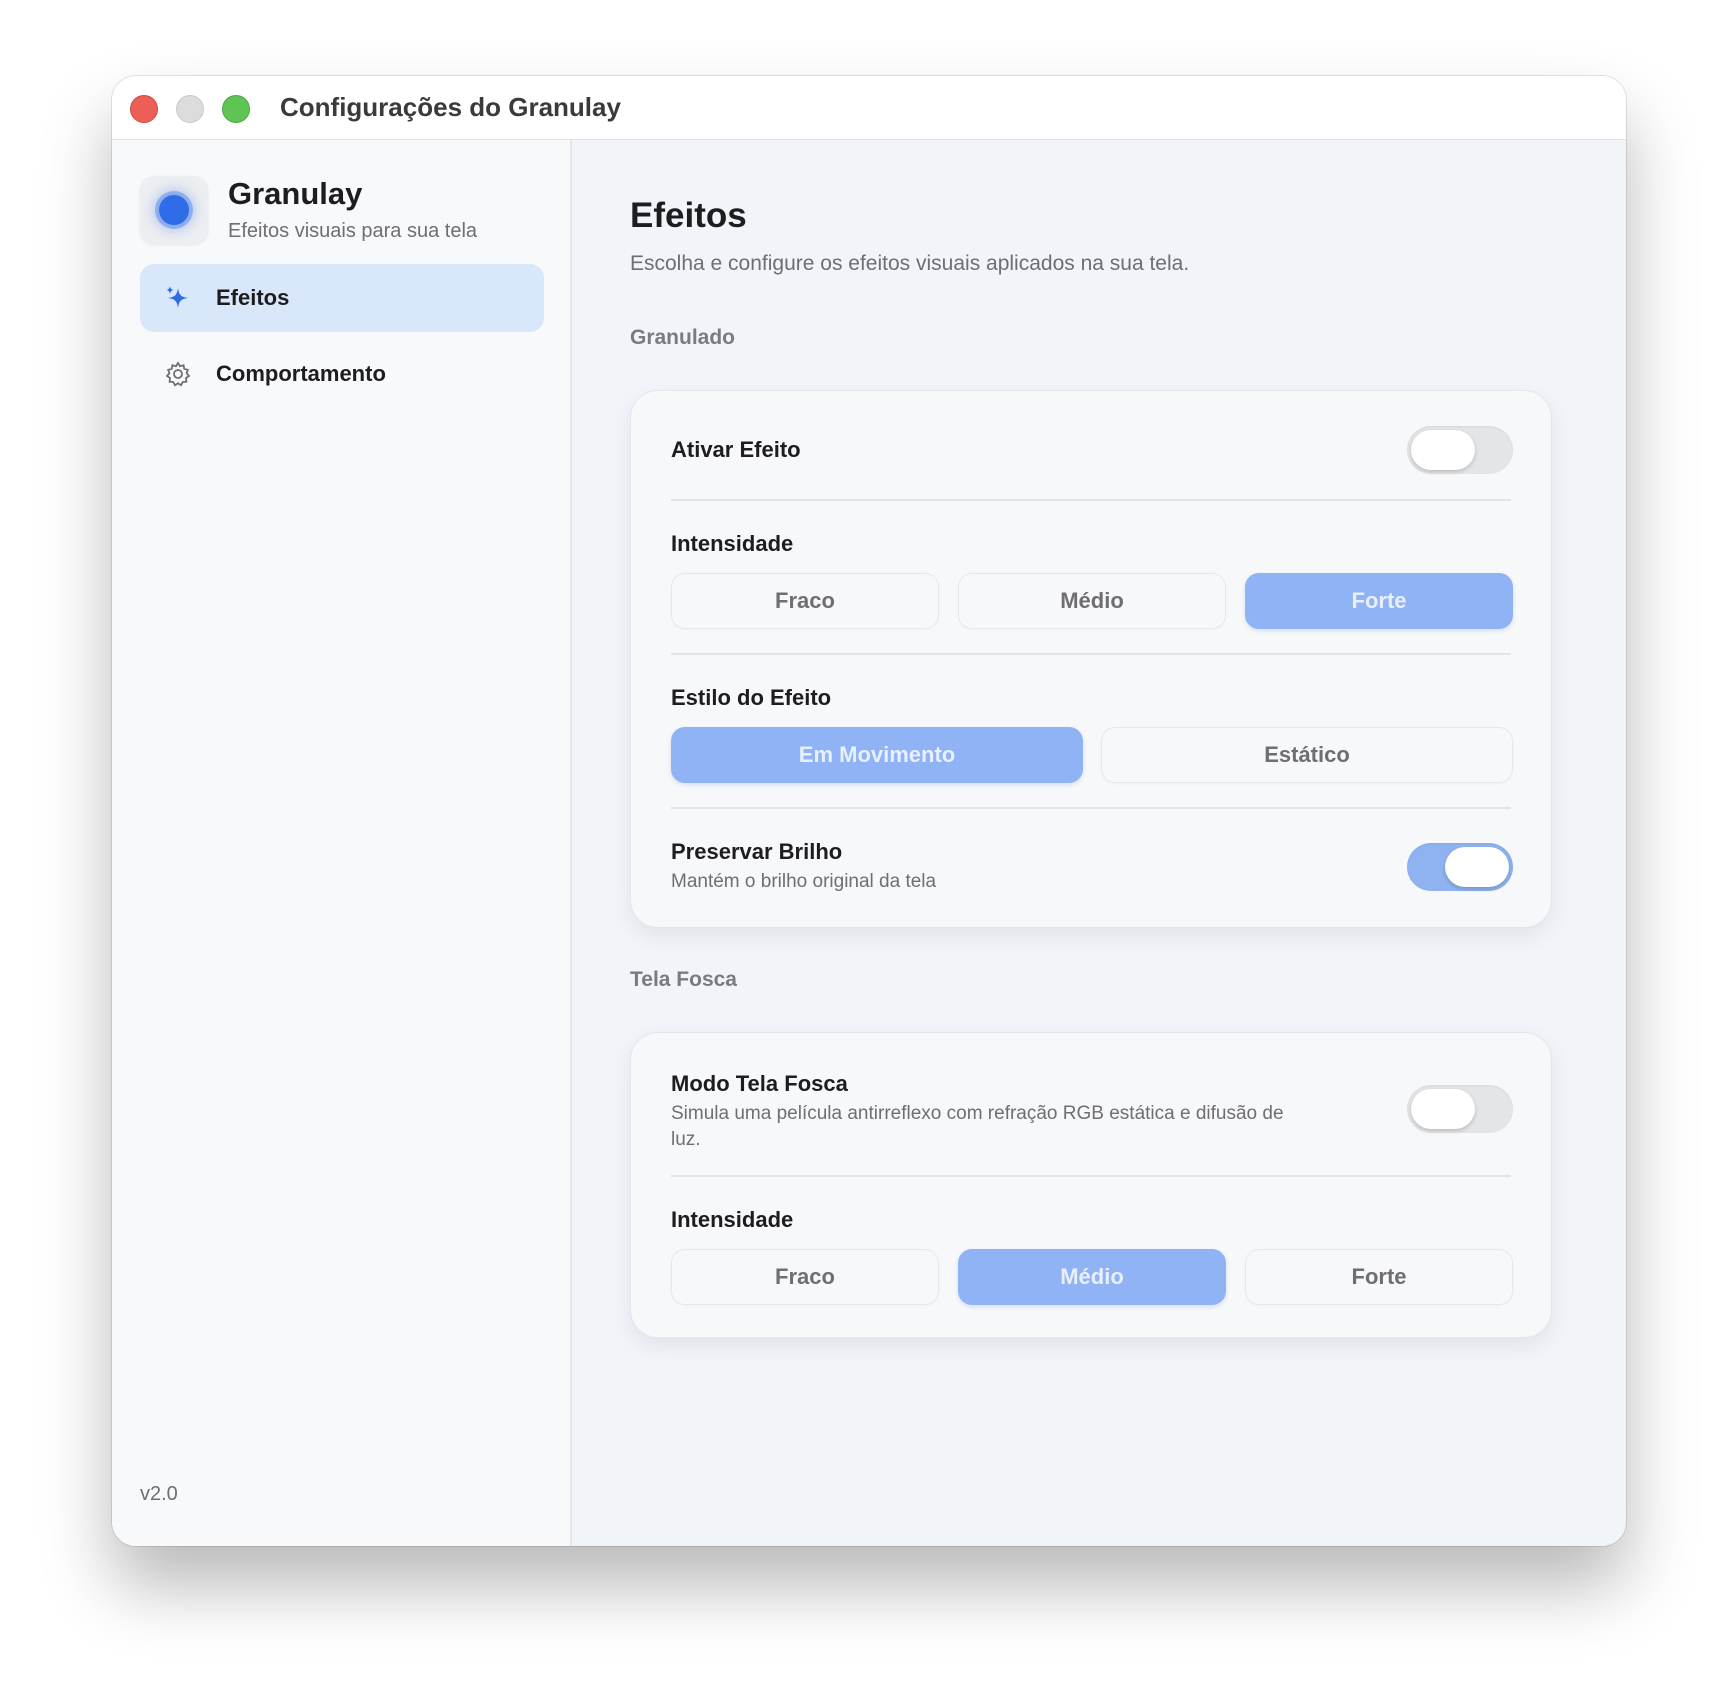 The width and height of the screenshot is (1734, 1692). Describe the element at coordinates (805, 1277) in the screenshot. I see `matte-intensity-option-fraco: Fraco` at that location.